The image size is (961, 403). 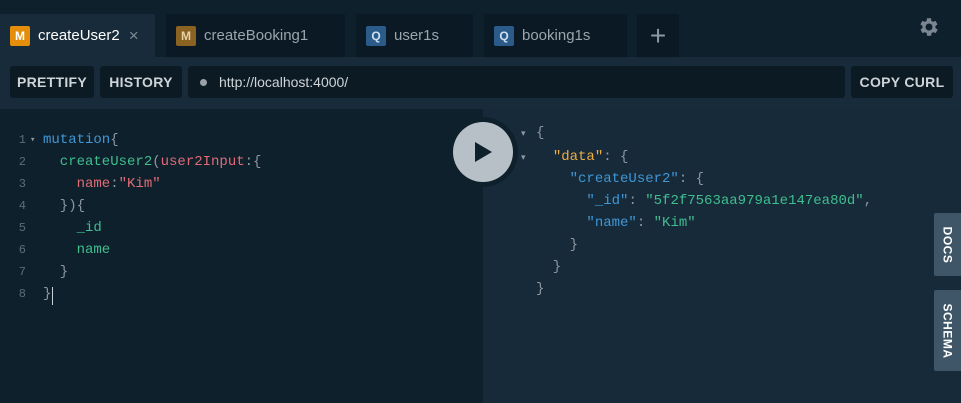 I want to click on line-number: 2, so click(x=22, y=162).